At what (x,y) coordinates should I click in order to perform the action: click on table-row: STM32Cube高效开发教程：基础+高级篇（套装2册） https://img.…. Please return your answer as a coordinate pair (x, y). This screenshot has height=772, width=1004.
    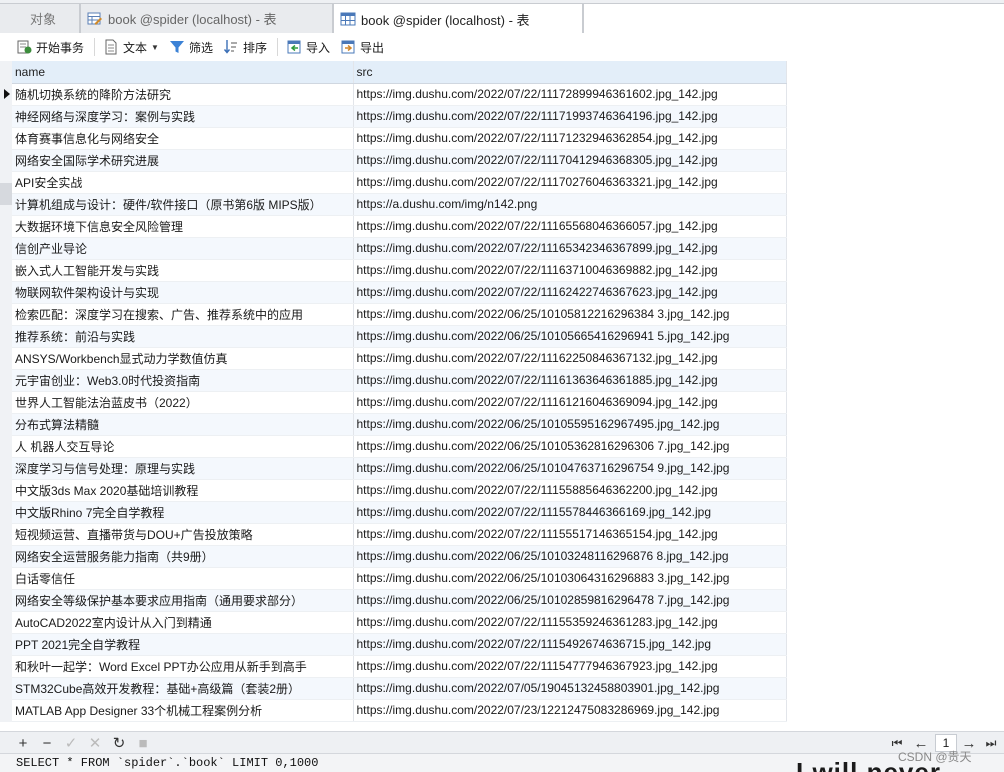
    Looking at the image, I should click on (399, 688).